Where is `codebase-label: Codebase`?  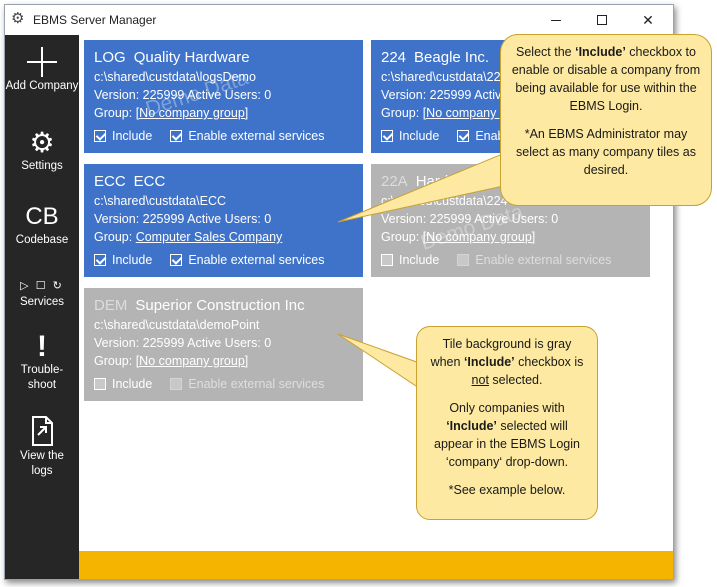 codebase-label: Codebase is located at coordinates (42, 240).